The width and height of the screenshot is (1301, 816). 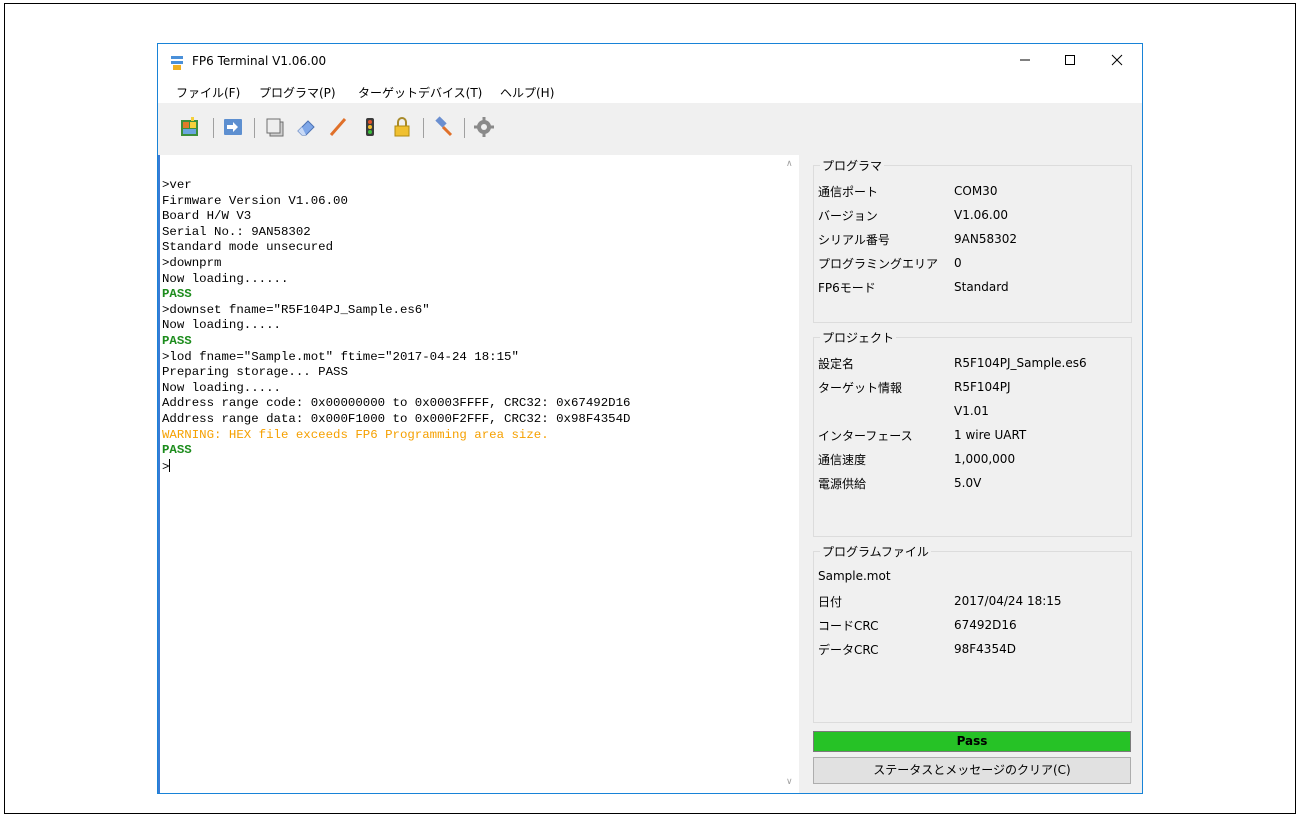 I want to click on terminal-line: Preparing storage... PASS, so click(x=255, y=372).